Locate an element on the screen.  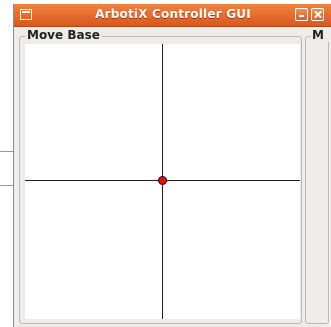
minimize-icon is located at coordinates (301, 14).